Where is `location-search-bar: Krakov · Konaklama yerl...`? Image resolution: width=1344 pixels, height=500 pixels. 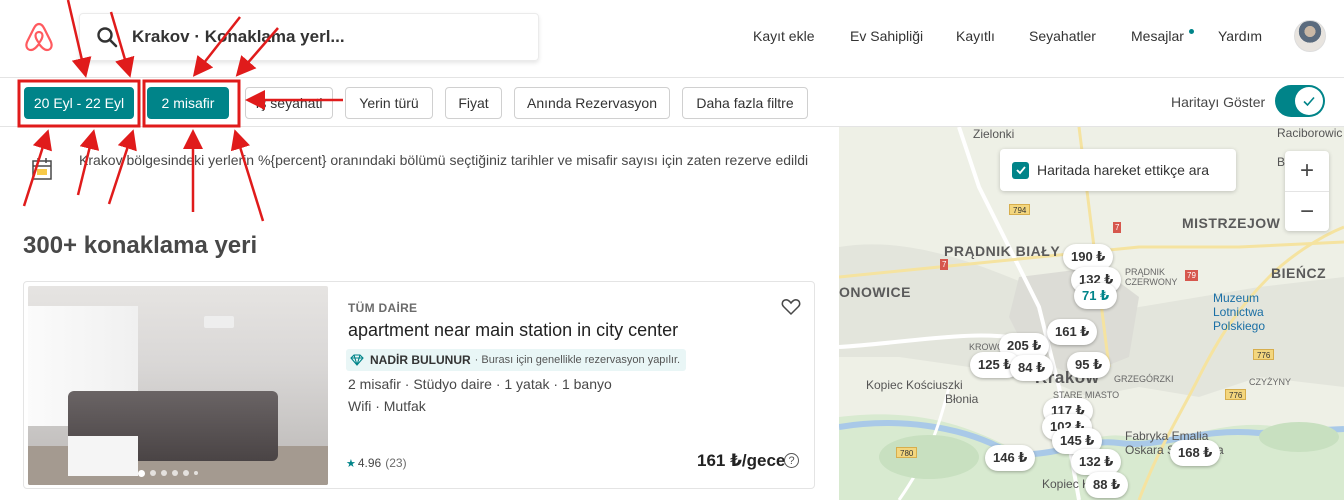
location-search-bar: Krakov · Konaklama yerl... is located at coordinates (309, 37).